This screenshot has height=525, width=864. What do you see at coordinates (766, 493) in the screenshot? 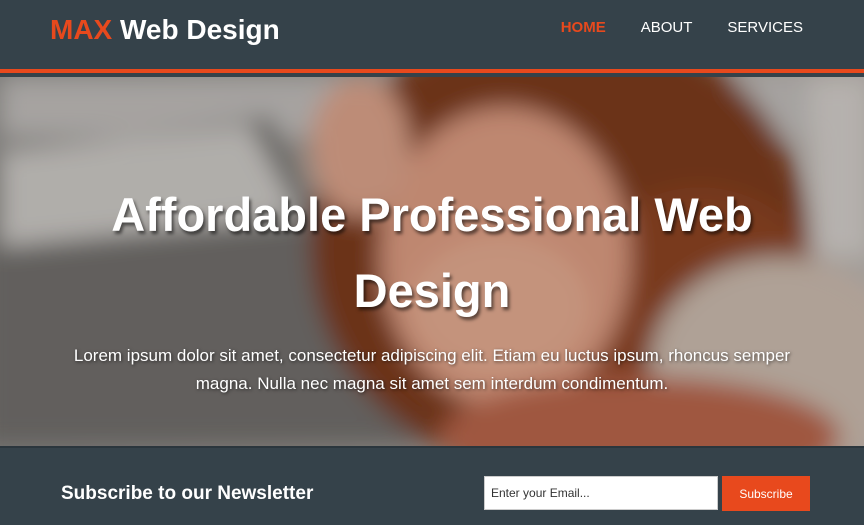
I see `subscribe-button: Subscribe` at bounding box center [766, 493].